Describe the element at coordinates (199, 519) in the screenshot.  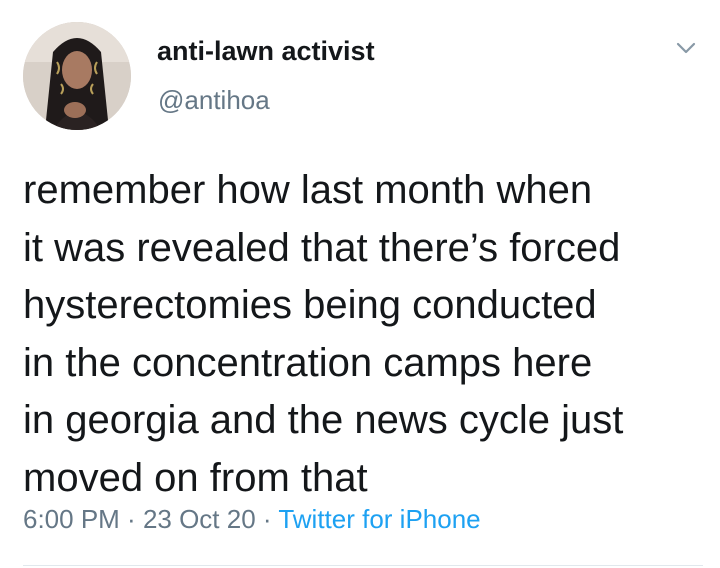
I see `tweet-date: 23 Oct 20` at that location.